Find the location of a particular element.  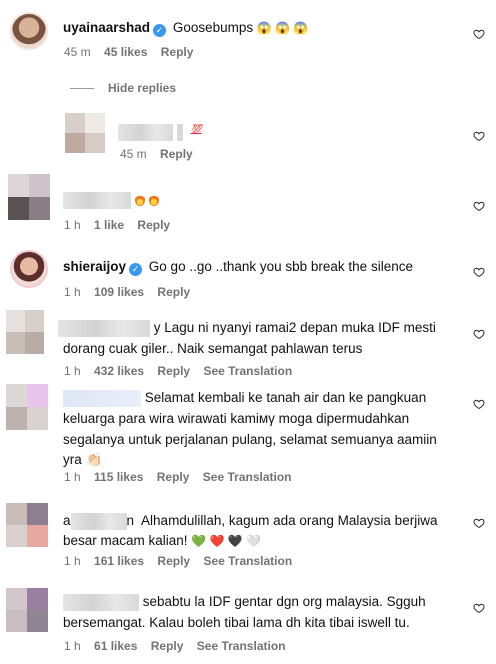

username: uyainaarshad is located at coordinates (106, 27).